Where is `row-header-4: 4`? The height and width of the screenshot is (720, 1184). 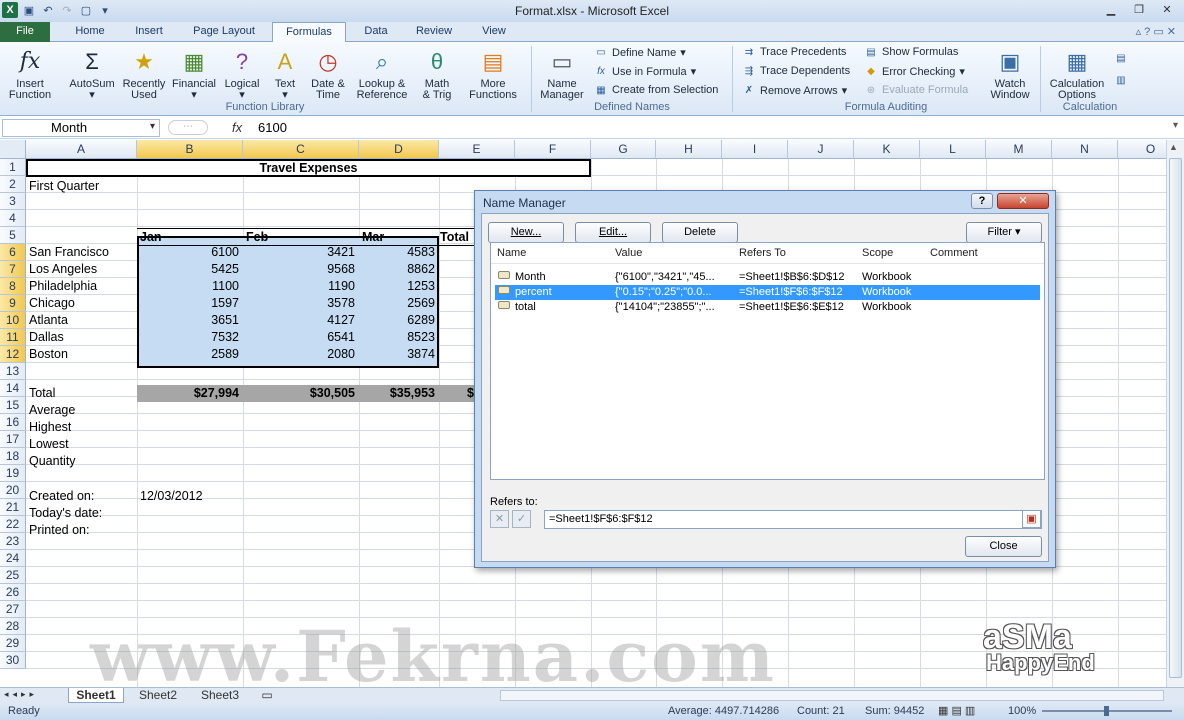 row-header-4: 4 is located at coordinates (13, 218).